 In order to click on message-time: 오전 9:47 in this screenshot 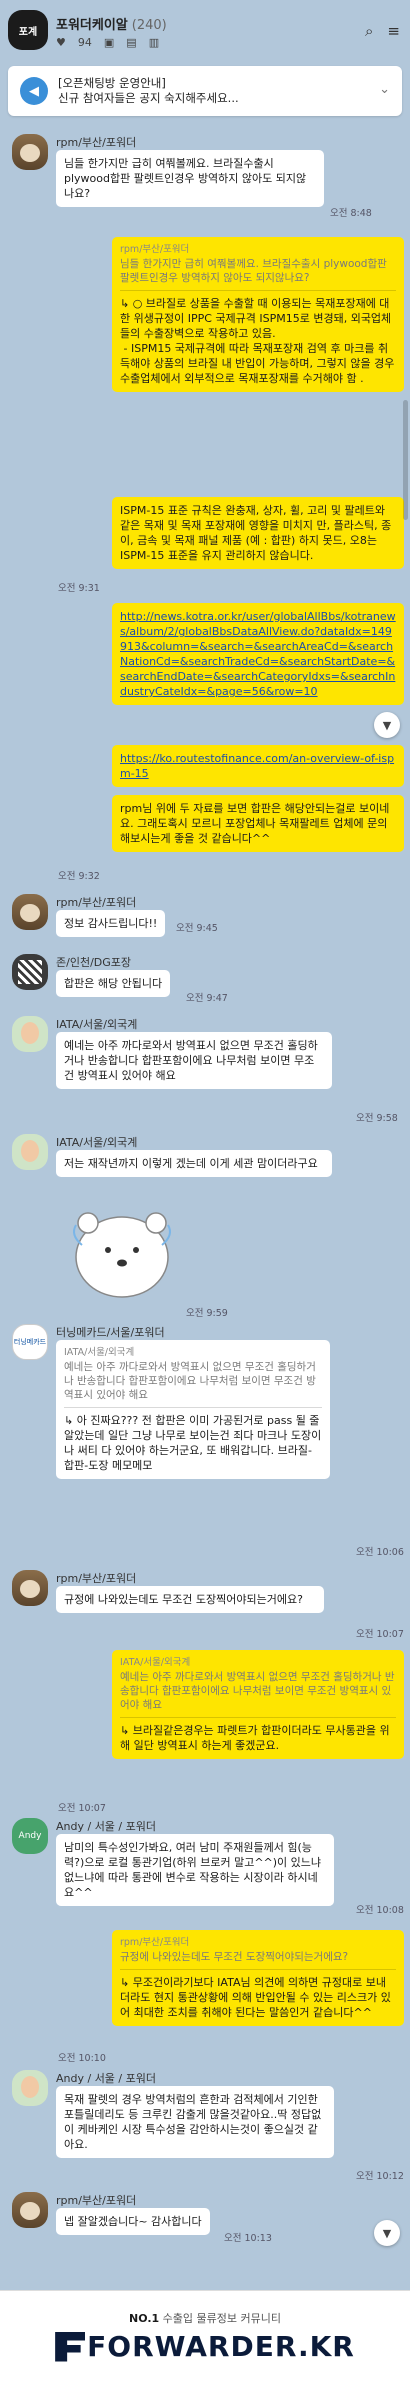, I will do `click(207, 998)`.